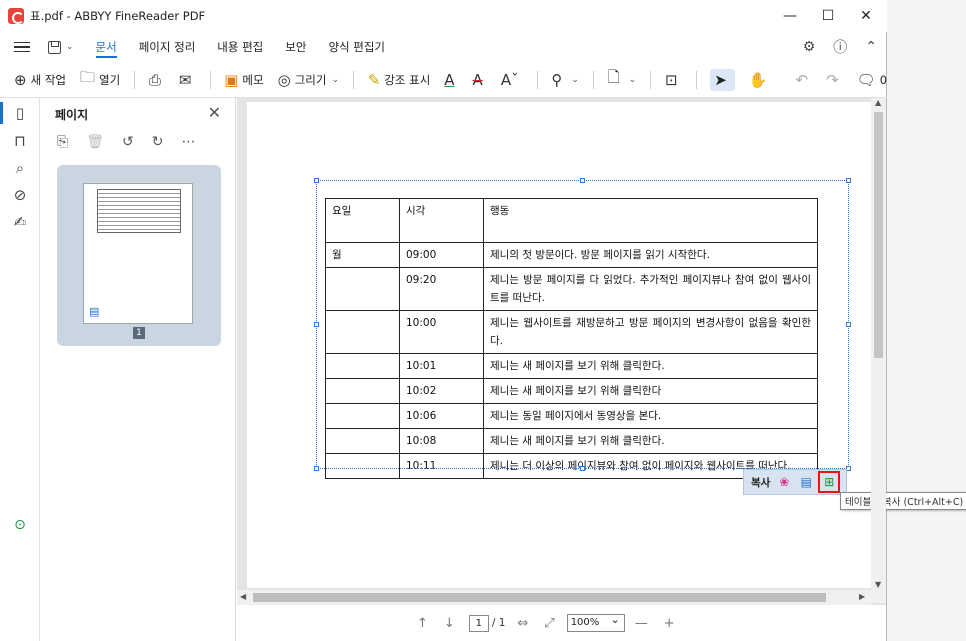 This screenshot has width=966, height=641. I want to click on tab-document: 문서, so click(106, 47).